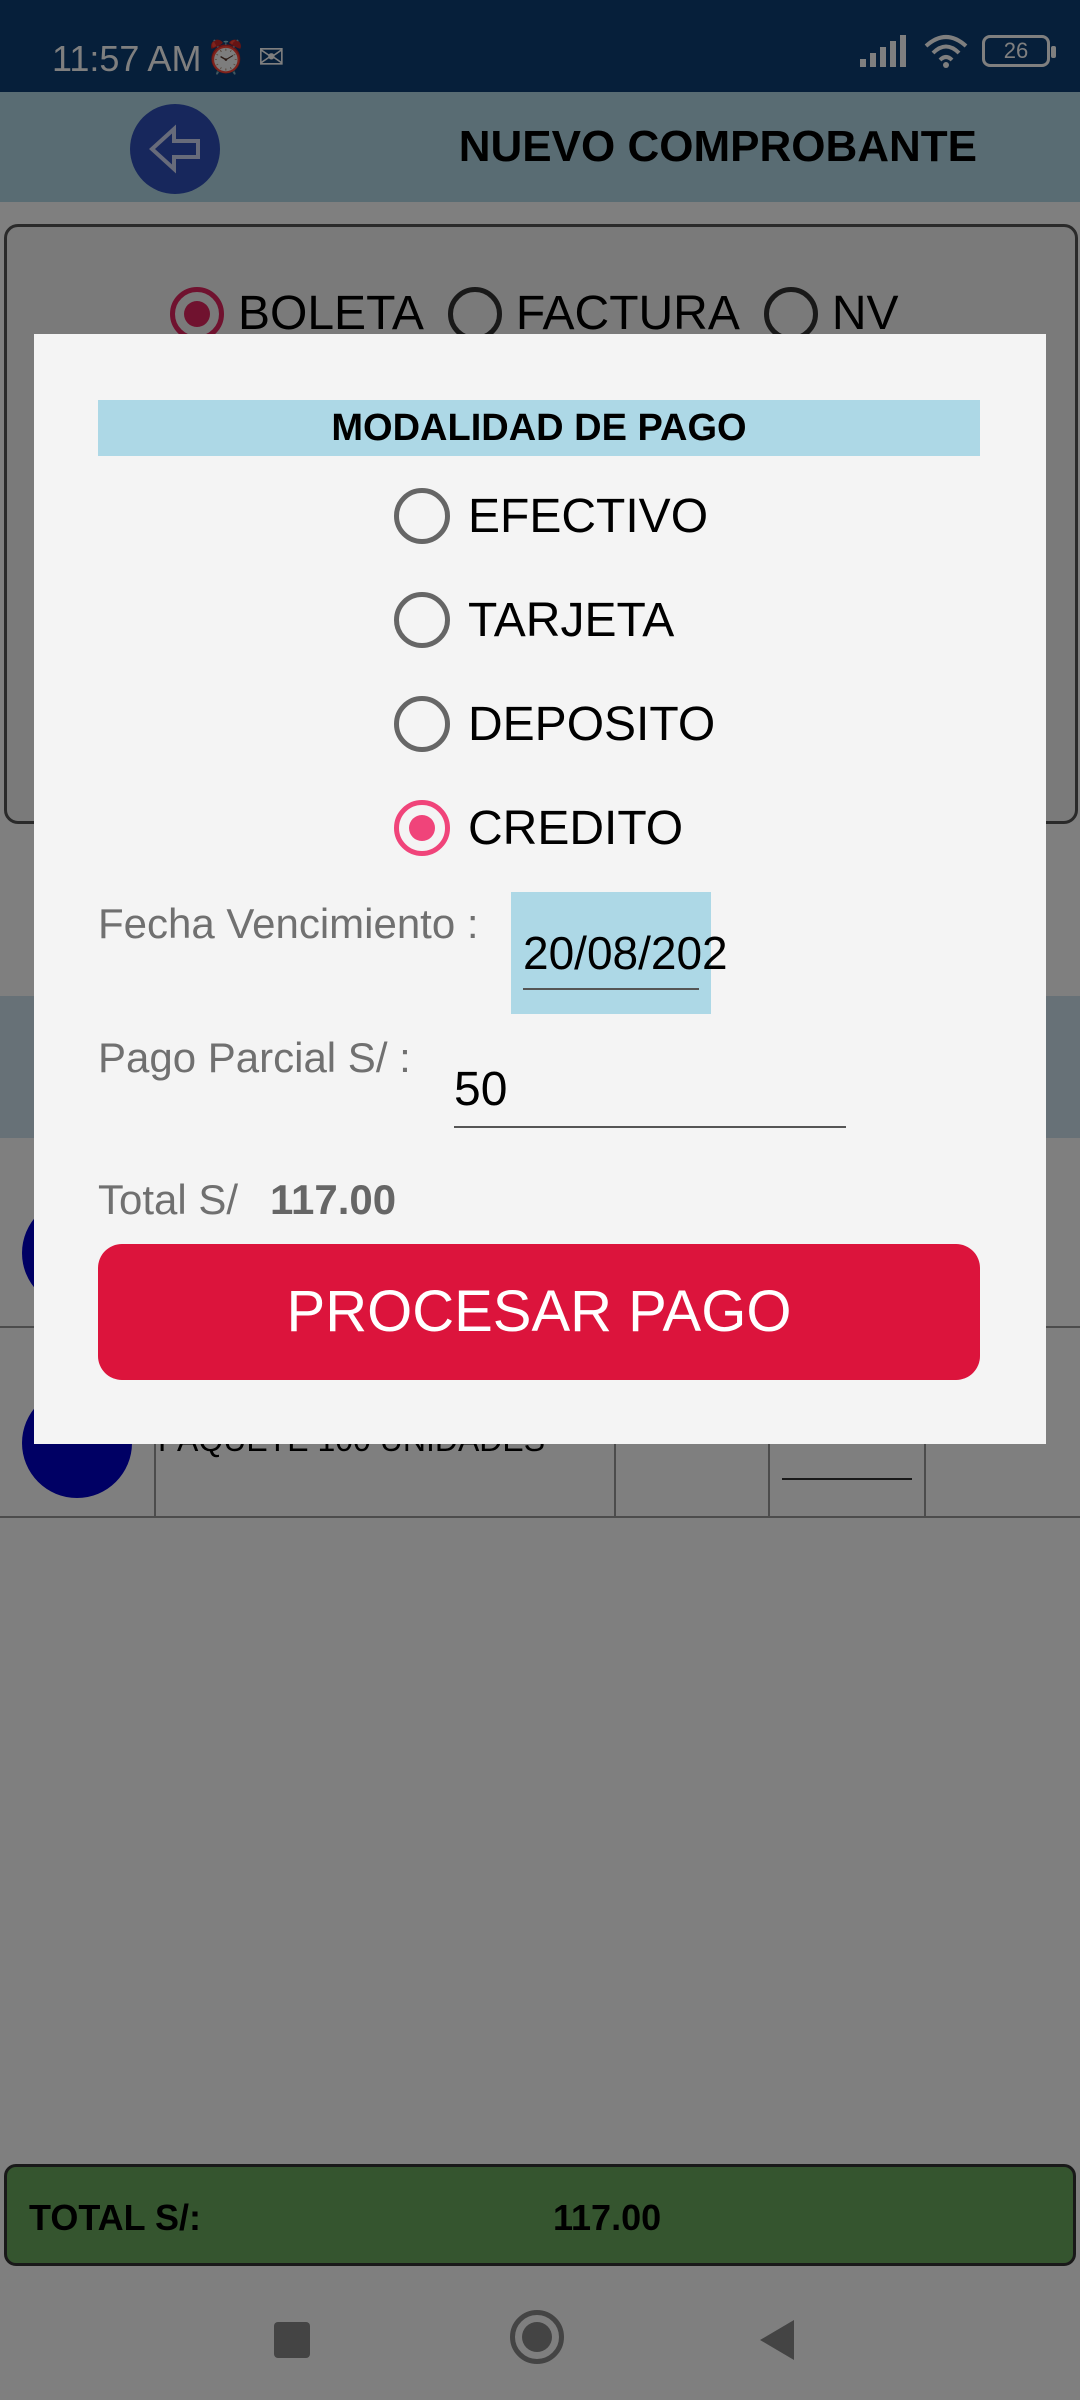 Image resolution: width=1080 pixels, height=2400 pixels. What do you see at coordinates (422, 724) in the screenshot?
I see `radio-deposito-indicator` at bounding box center [422, 724].